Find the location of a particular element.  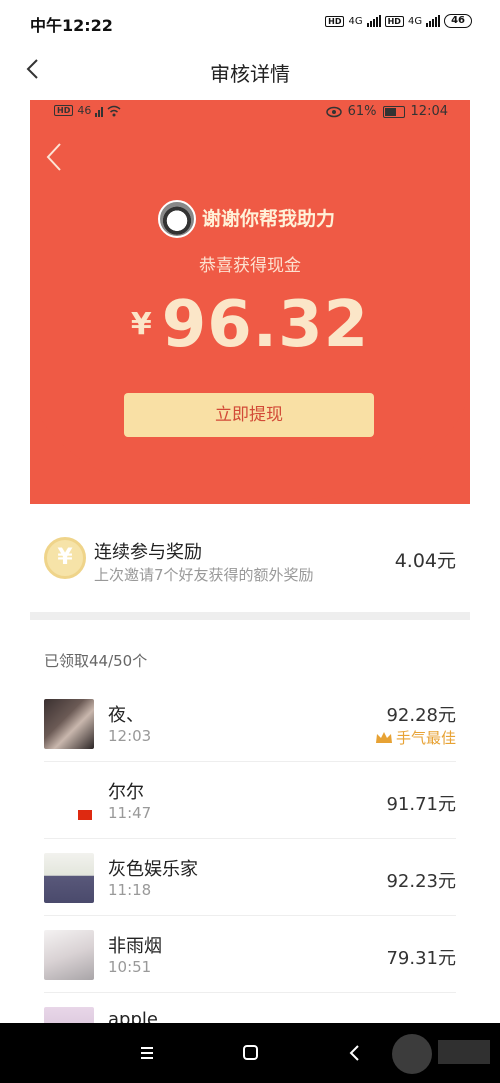

status-bar: 中午12:22 HD 4G HD 4G 46 is located at coordinates (250, 22).